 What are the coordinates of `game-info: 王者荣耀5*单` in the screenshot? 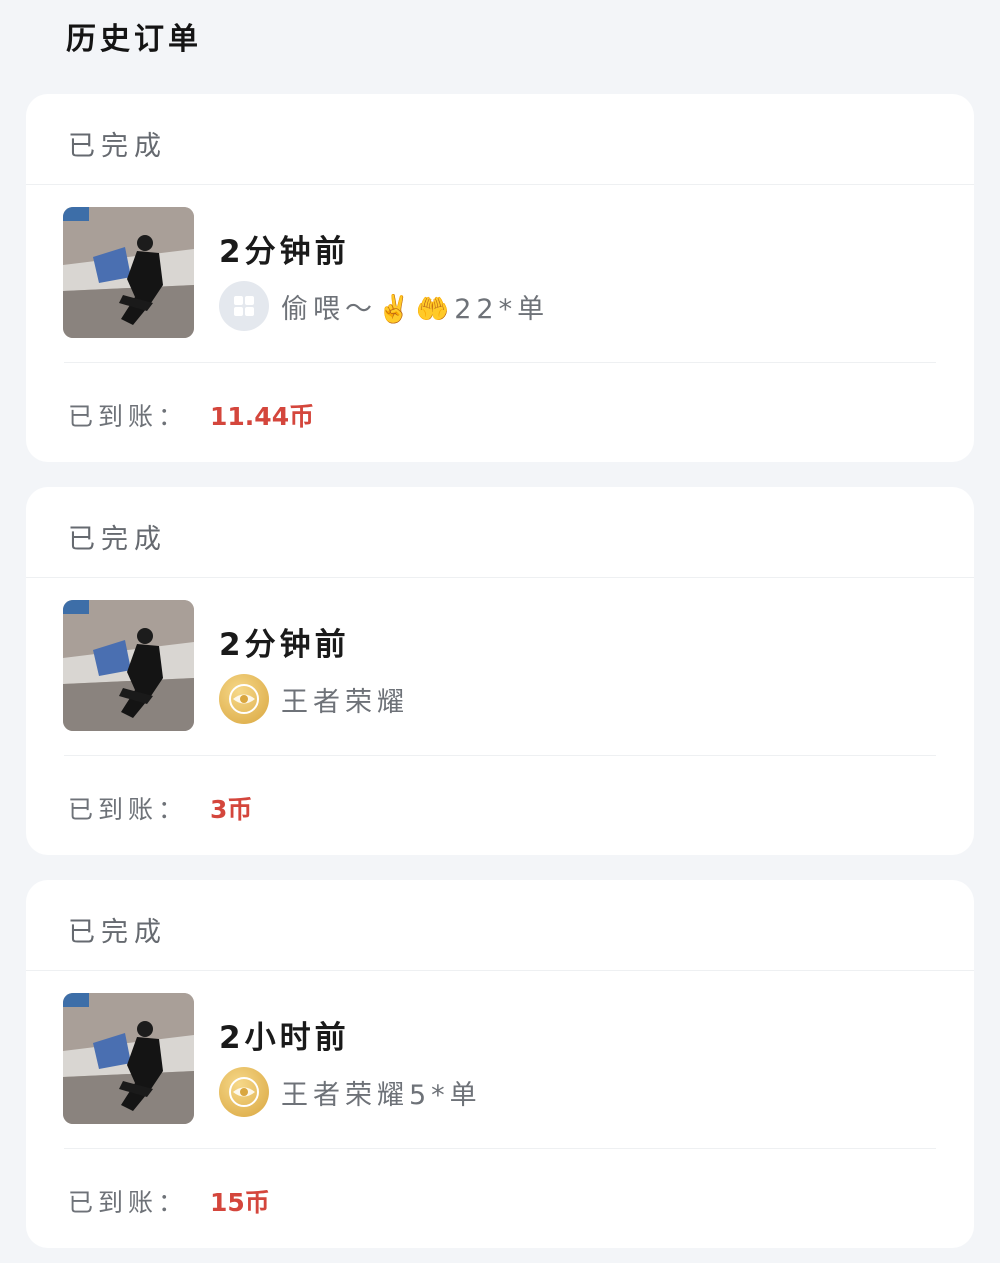 It's located at (350, 1092).